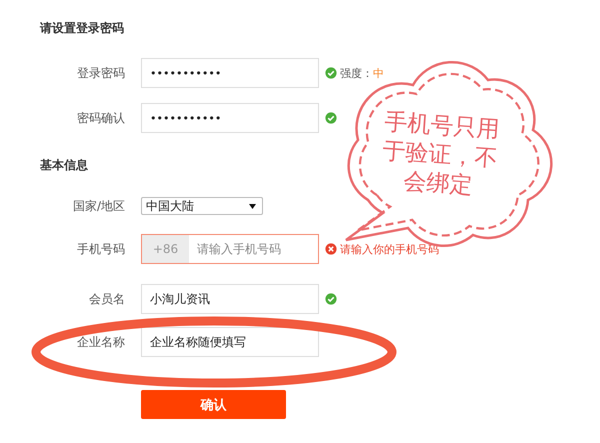  What do you see at coordinates (230, 342) in the screenshot?
I see `company-name-field: 企业名称随便填写` at bounding box center [230, 342].